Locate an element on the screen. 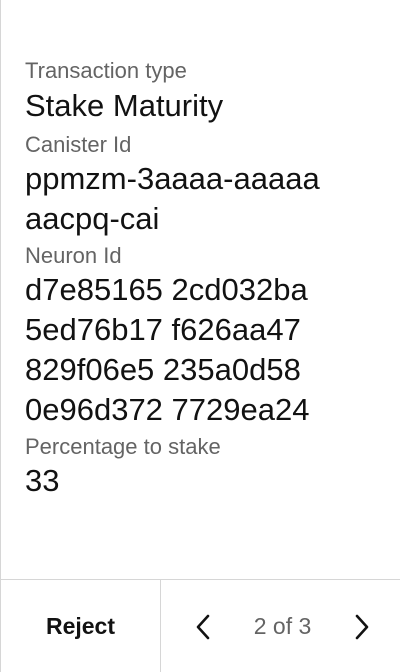 The image size is (400, 672). transaction-type-value: Stake Maturity is located at coordinates (124, 105).